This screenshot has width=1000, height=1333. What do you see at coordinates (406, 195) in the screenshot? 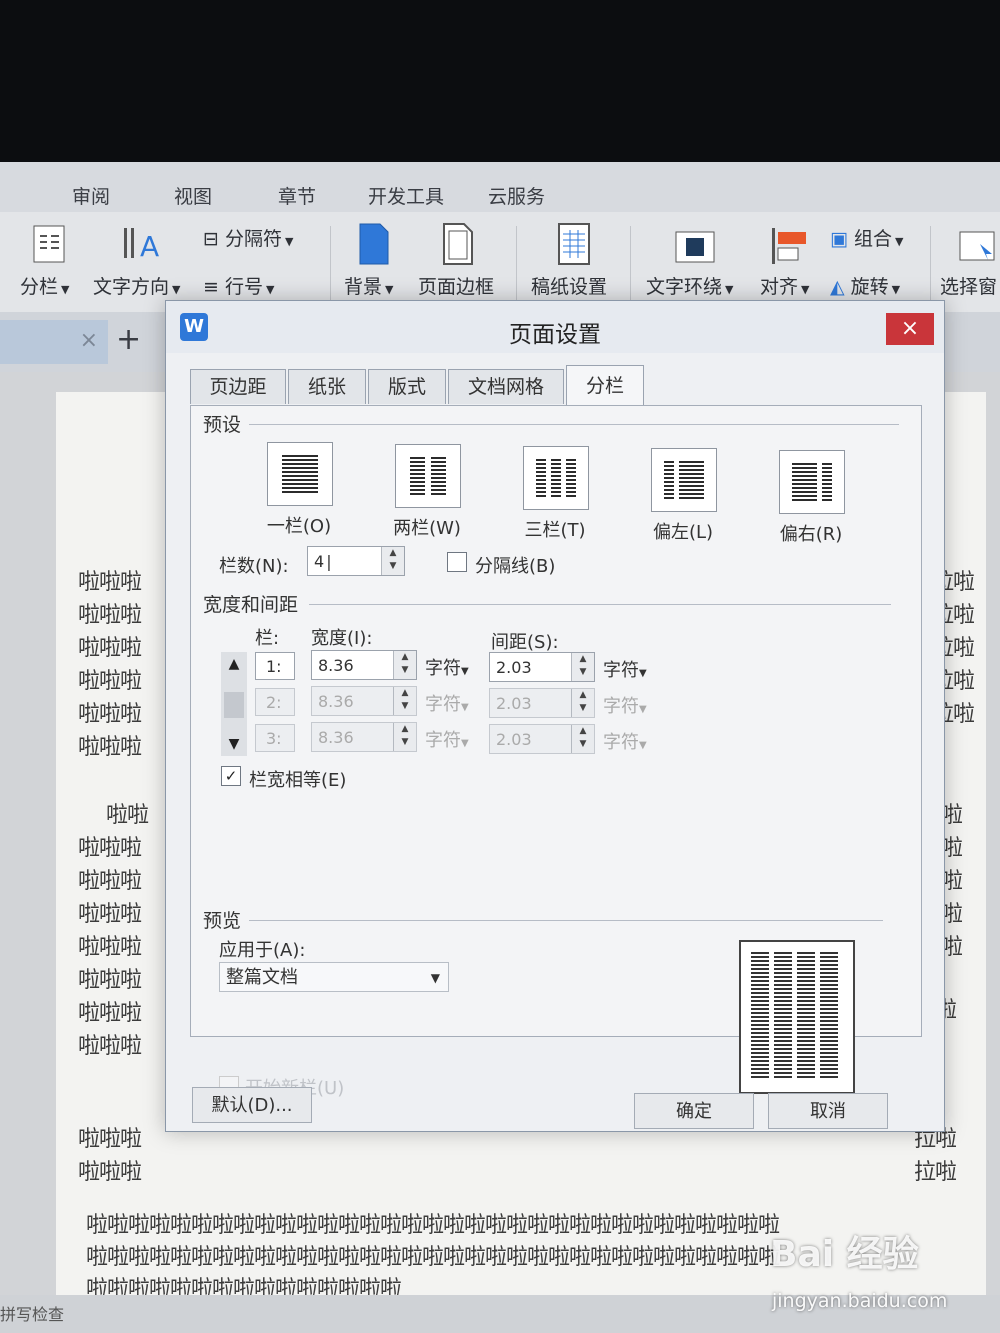
I see `menu-tab-developer: 开发工具` at bounding box center [406, 195].